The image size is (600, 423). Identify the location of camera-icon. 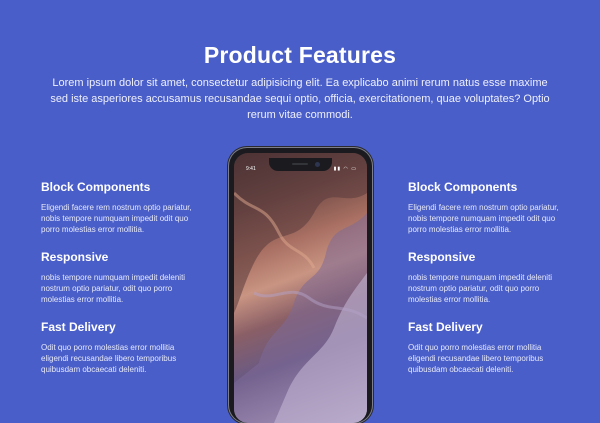
(317, 164).